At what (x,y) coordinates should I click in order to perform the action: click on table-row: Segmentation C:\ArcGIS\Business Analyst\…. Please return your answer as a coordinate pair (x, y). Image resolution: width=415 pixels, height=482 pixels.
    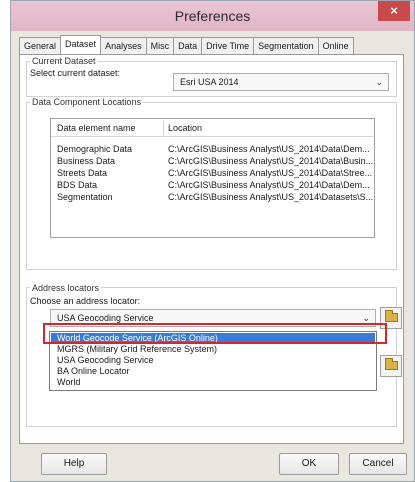
    Looking at the image, I should click on (212, 198).